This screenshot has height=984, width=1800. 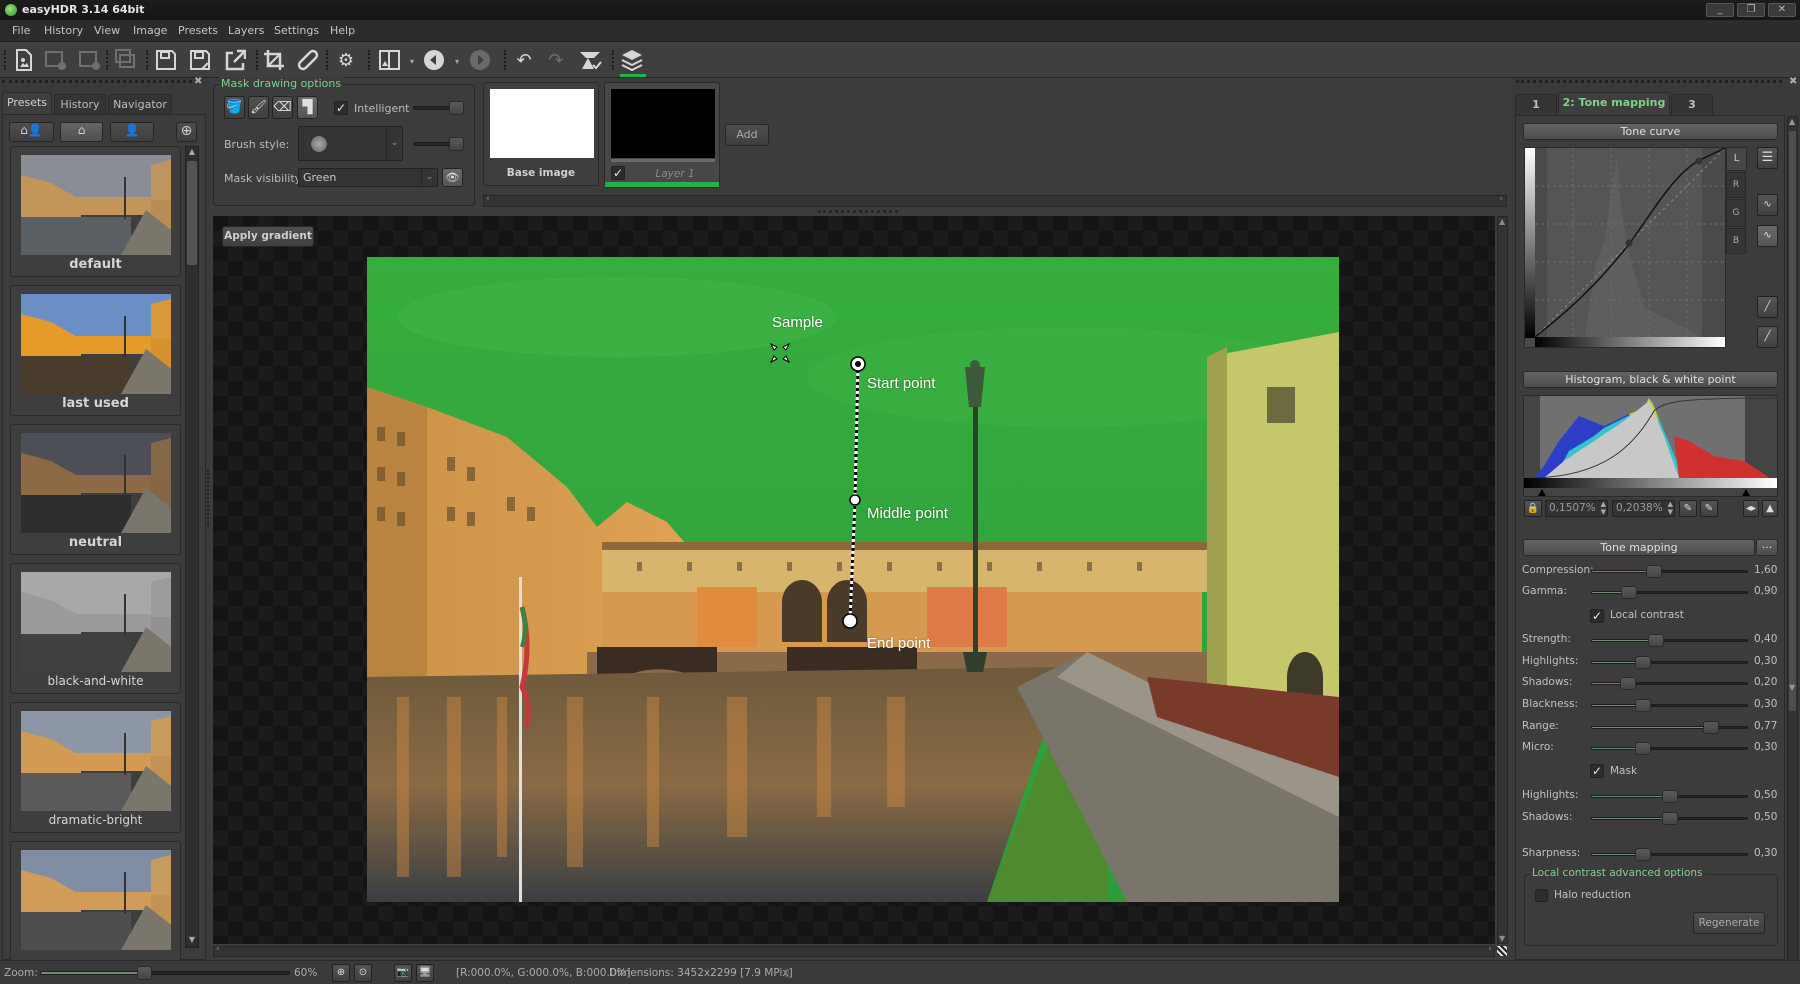 I want to click on intelligent-checkbox: ✓, so click(x=341, y=108).